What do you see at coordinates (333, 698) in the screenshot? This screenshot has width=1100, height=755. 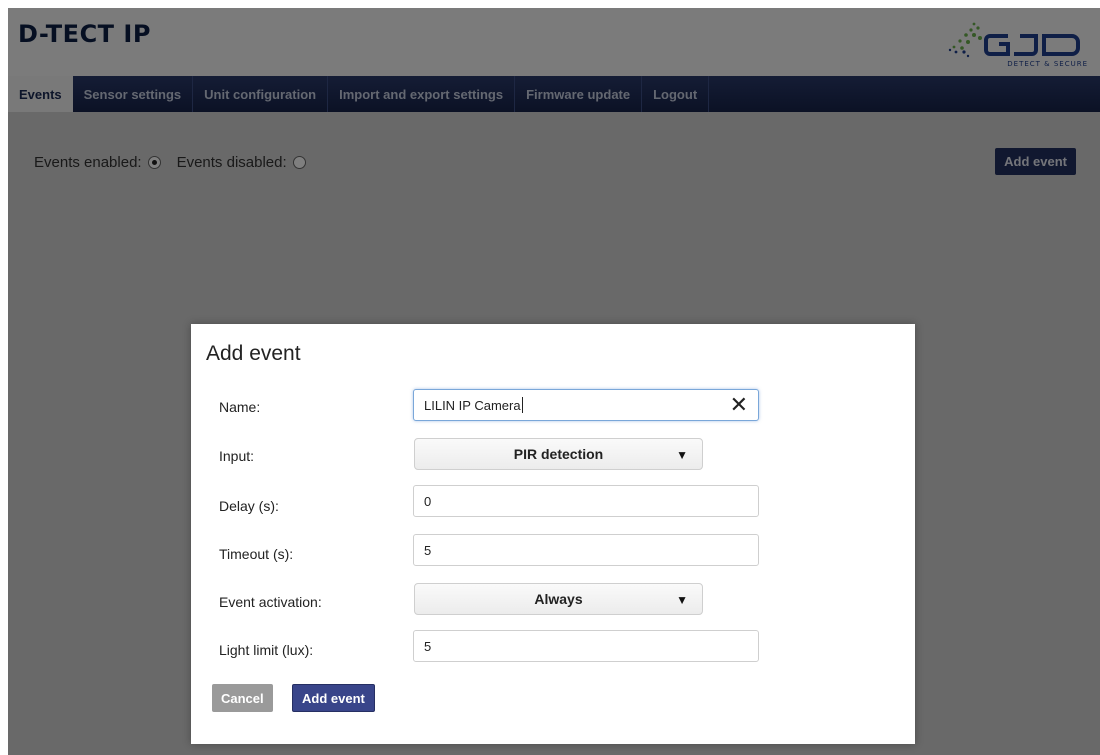 I see `submit-add-event-button: Add event` at bounding box center [333, 698].